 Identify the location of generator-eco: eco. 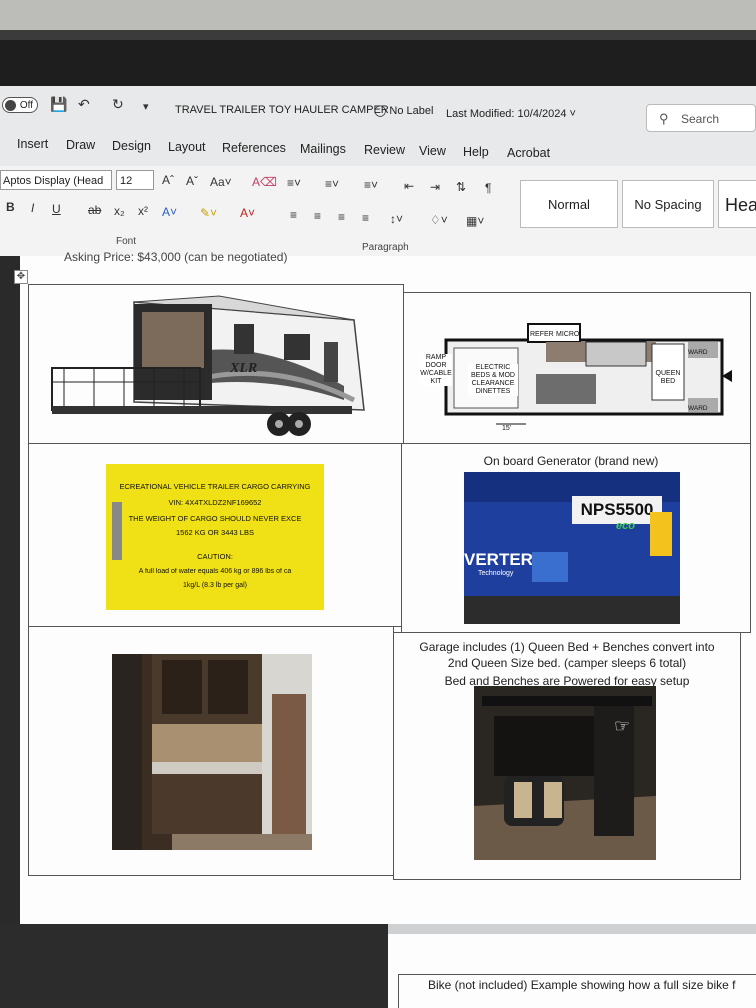
(625, 526).